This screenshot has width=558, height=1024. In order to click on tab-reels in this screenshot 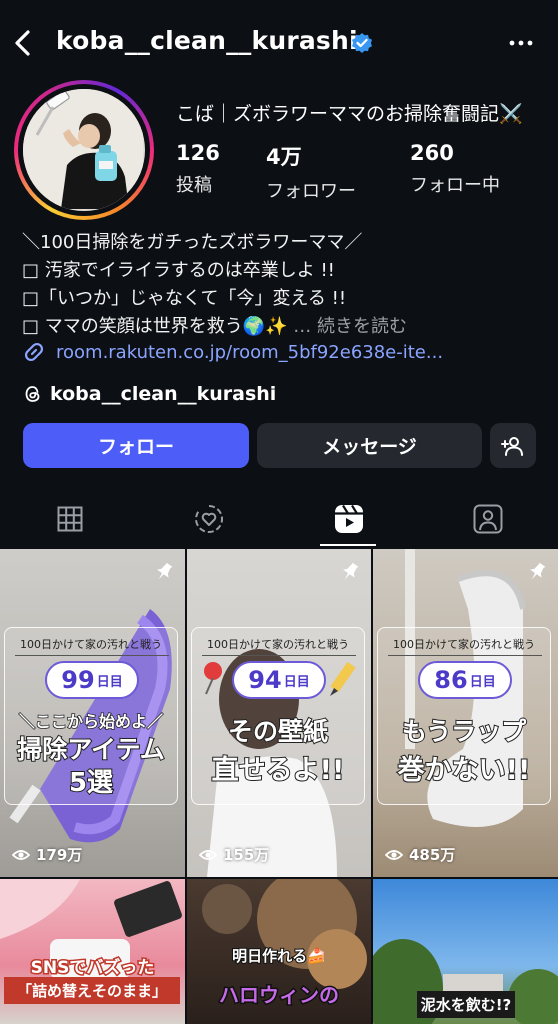, I will do `click(349, 519)`.